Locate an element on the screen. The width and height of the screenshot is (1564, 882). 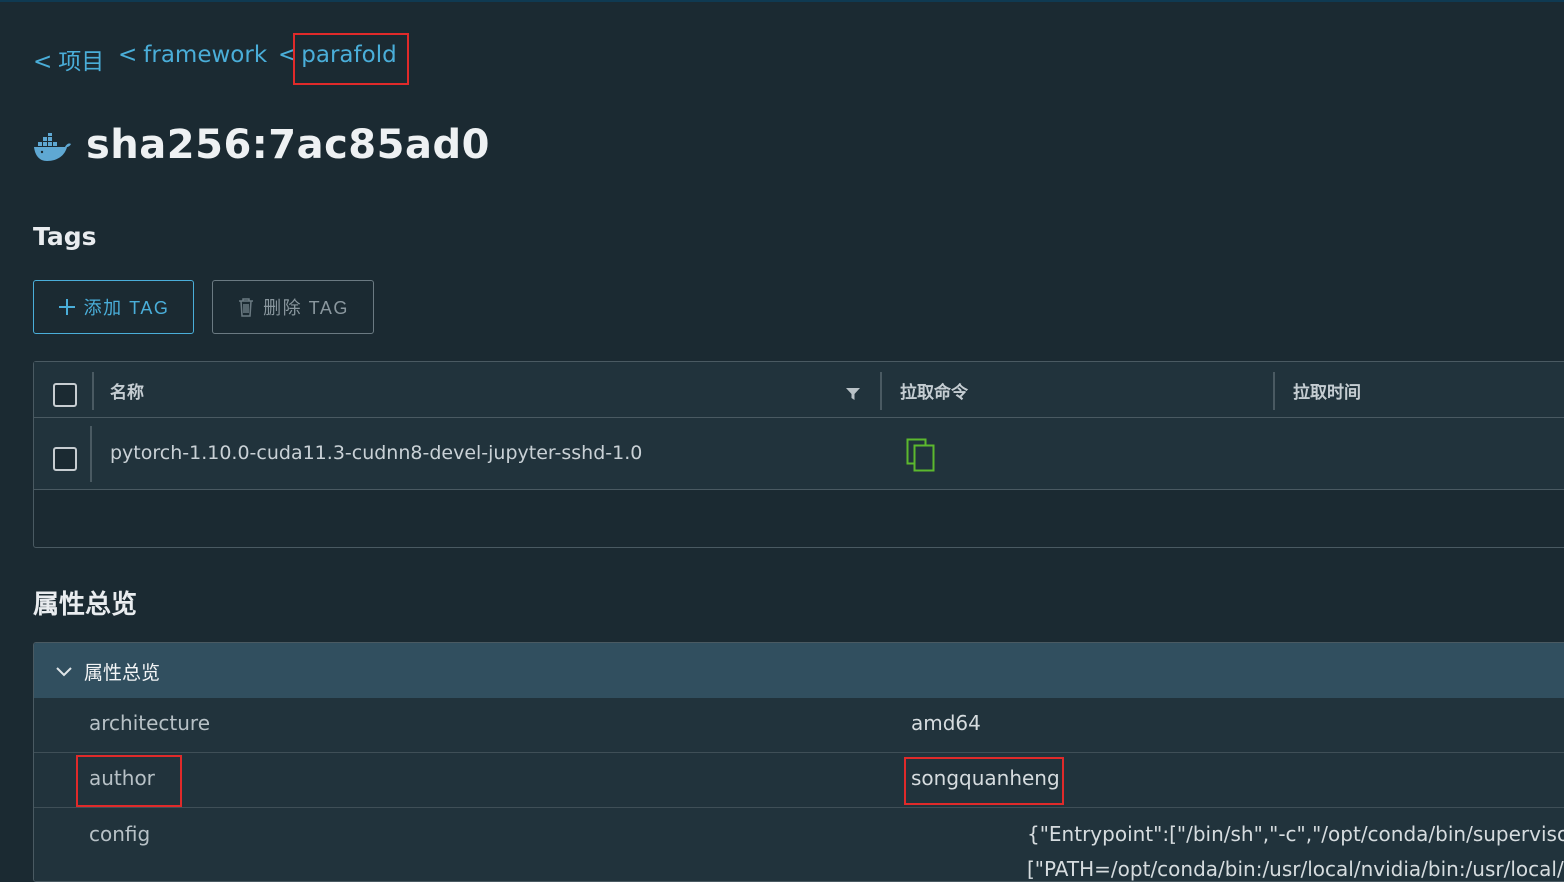
breadcrumb-link-projects: < 项目 is located at coordinates (68, 59).